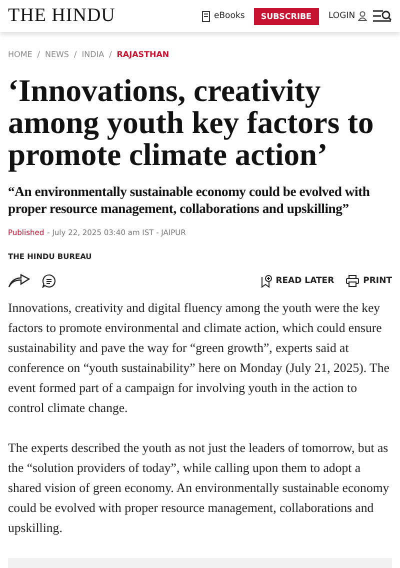 This screenshot has width=400, height=568. I want to click on user-icon, so click(363, 16).